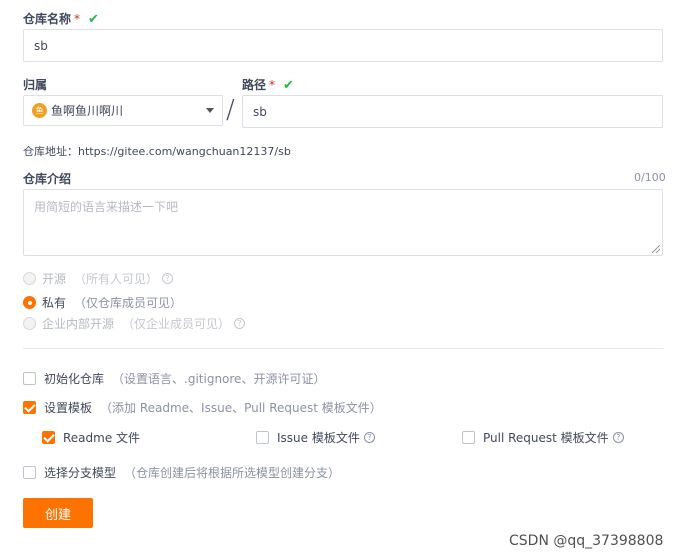 The width and height of the screenshot is (694, 560). Describe the element at coordinates (219, 379) in the screenshot. I see `init-repo-hint: （设置语言、.gitignore、开源许可证）` at that location.